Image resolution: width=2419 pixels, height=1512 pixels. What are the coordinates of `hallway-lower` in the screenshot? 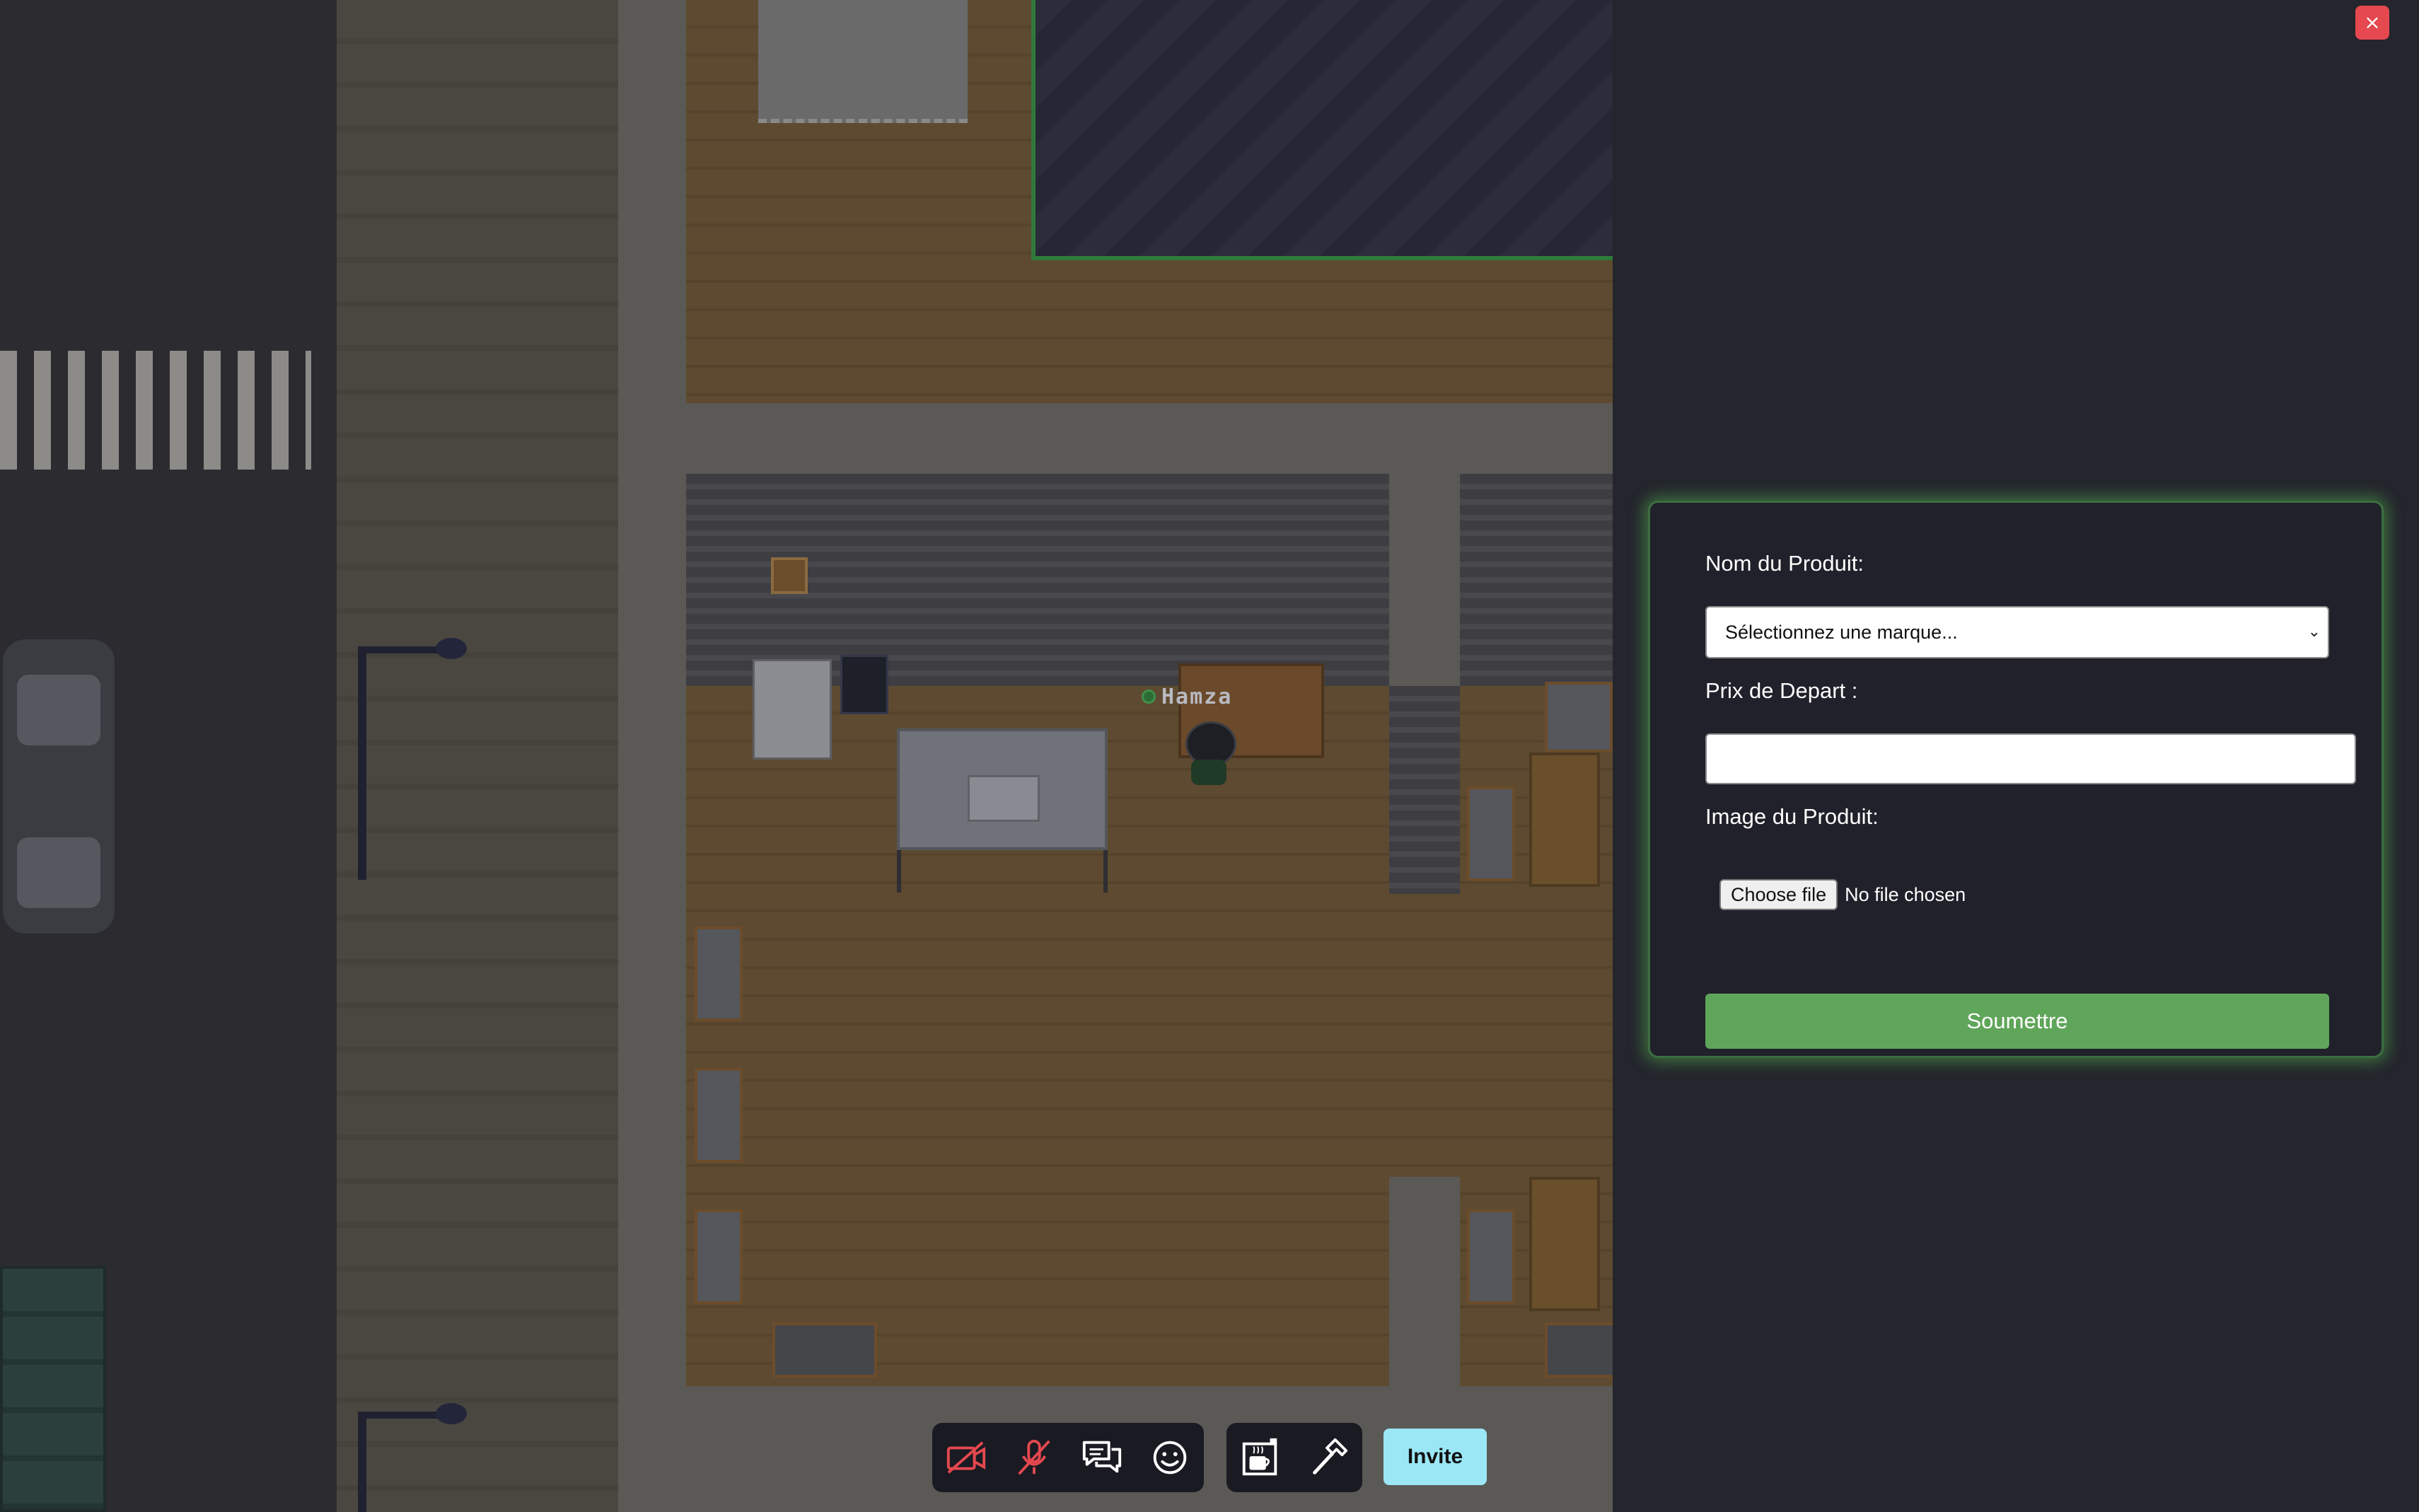 It's located at (1424, 1281).